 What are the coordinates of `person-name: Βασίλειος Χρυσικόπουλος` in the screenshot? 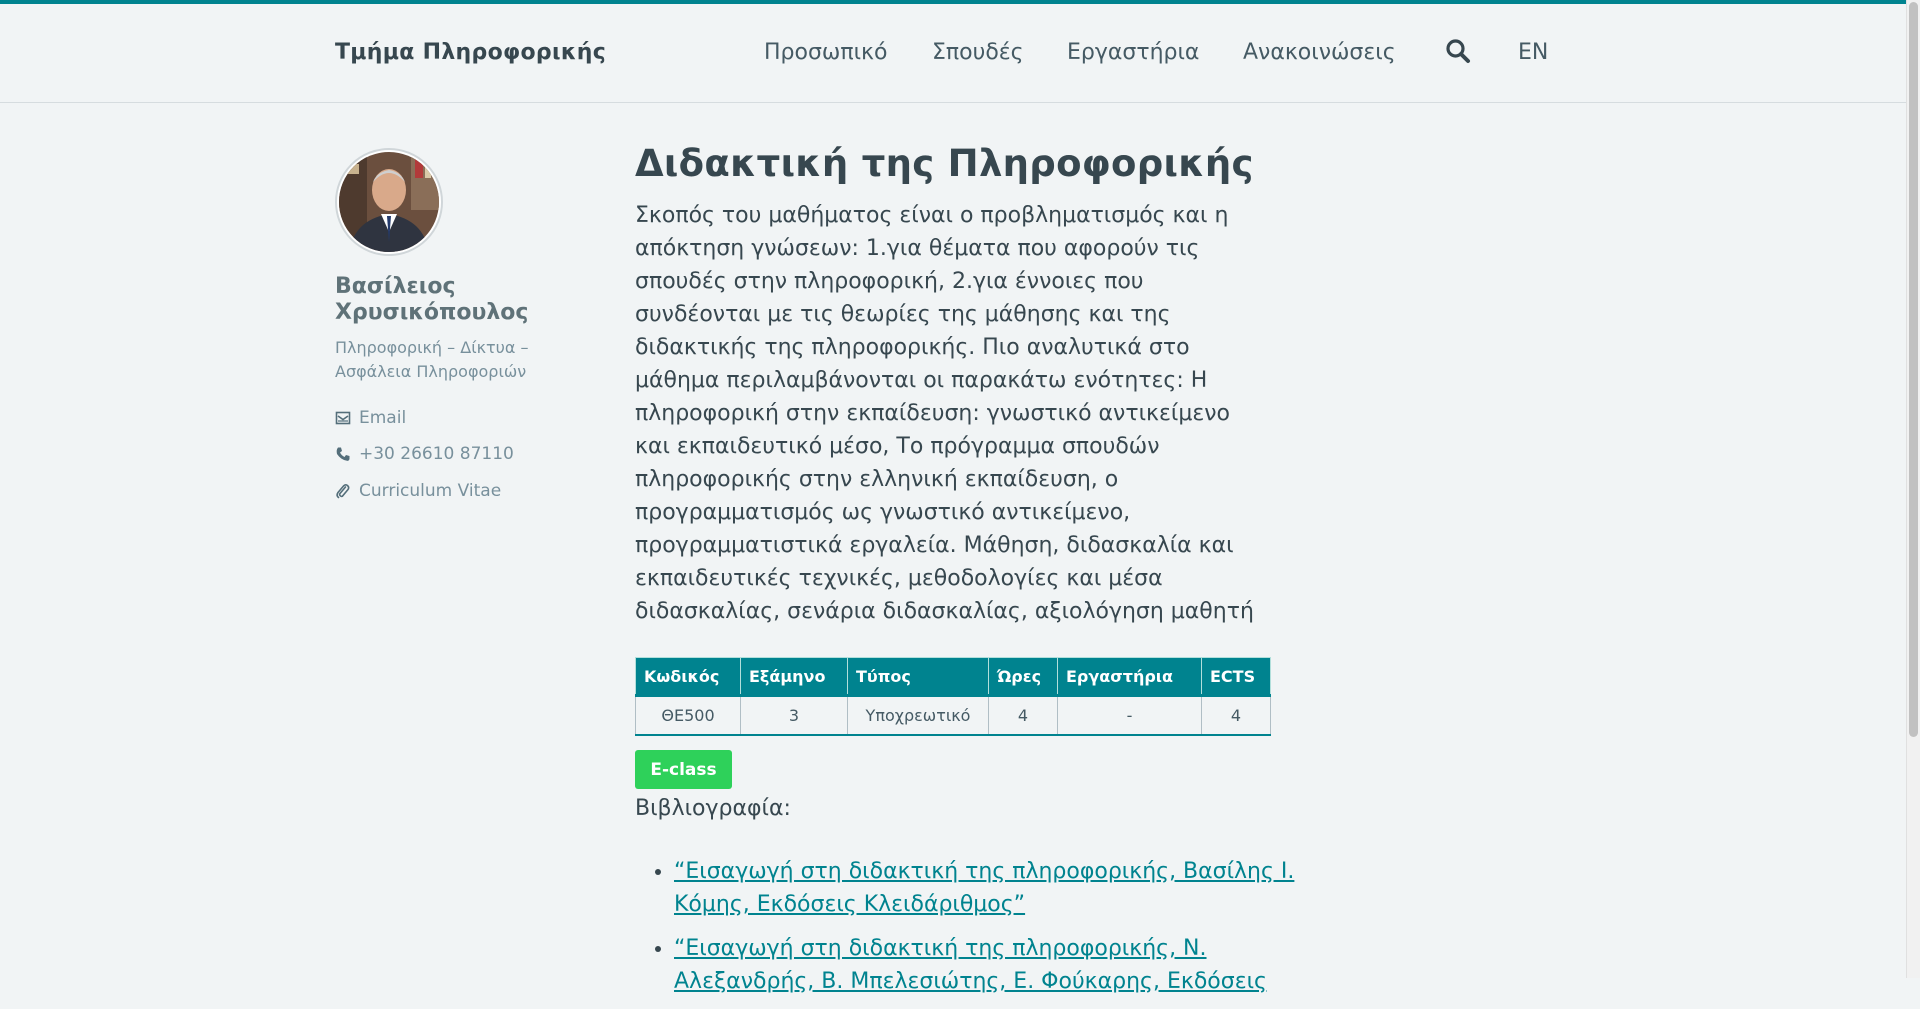 It's located at (432, 299).